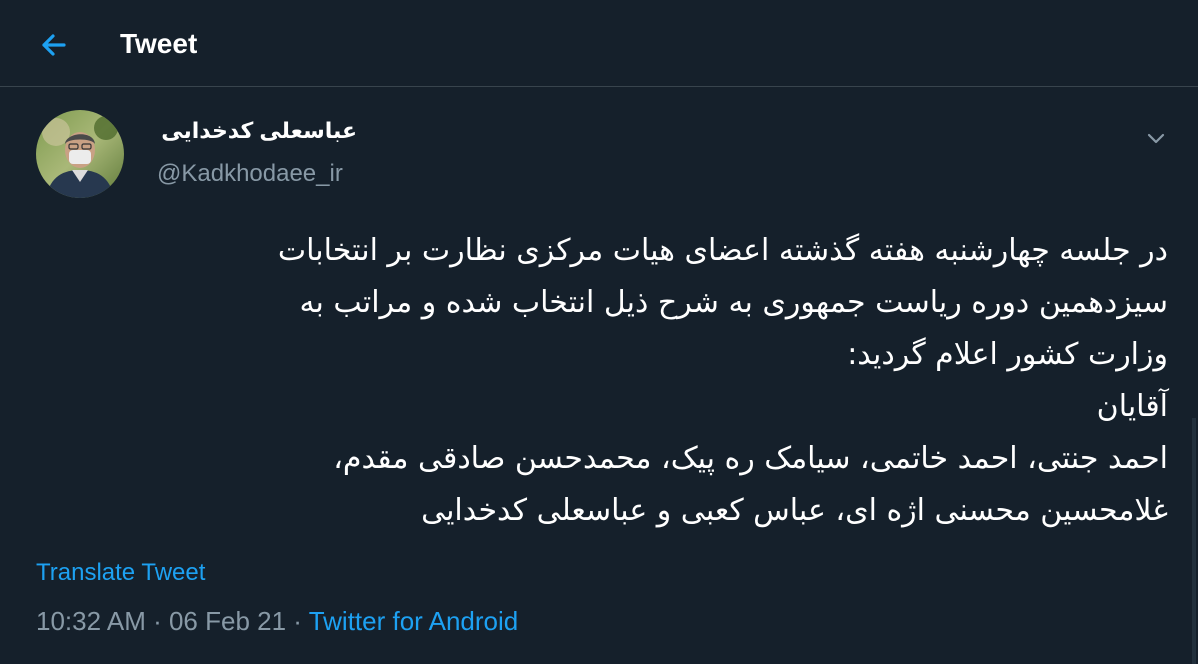 Image resolution: width=1198 pixels, height=664 pixels. I want to click on tweet-line: آقایان, so click(1132, 406).